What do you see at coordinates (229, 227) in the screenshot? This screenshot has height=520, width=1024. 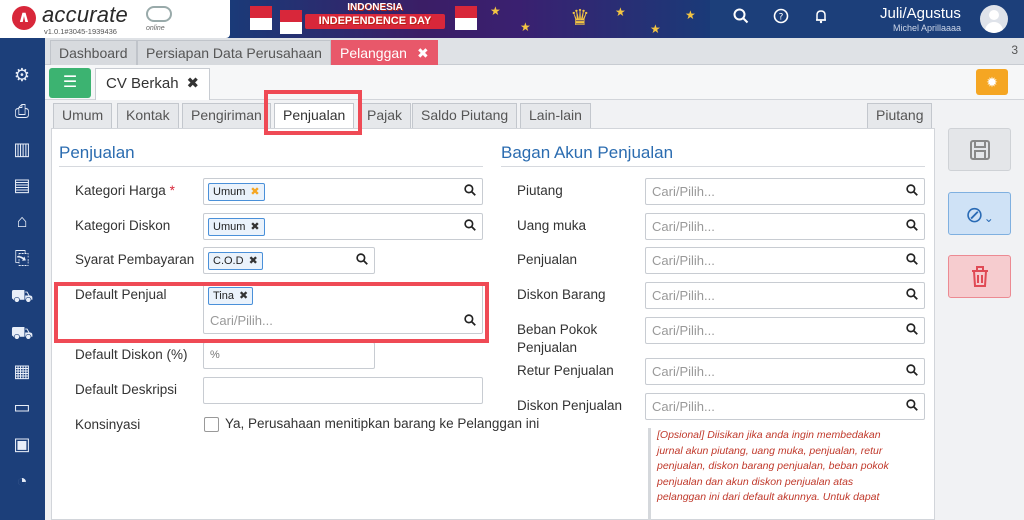 I see `chip-label: Umum` at bounding box center [229, 227].